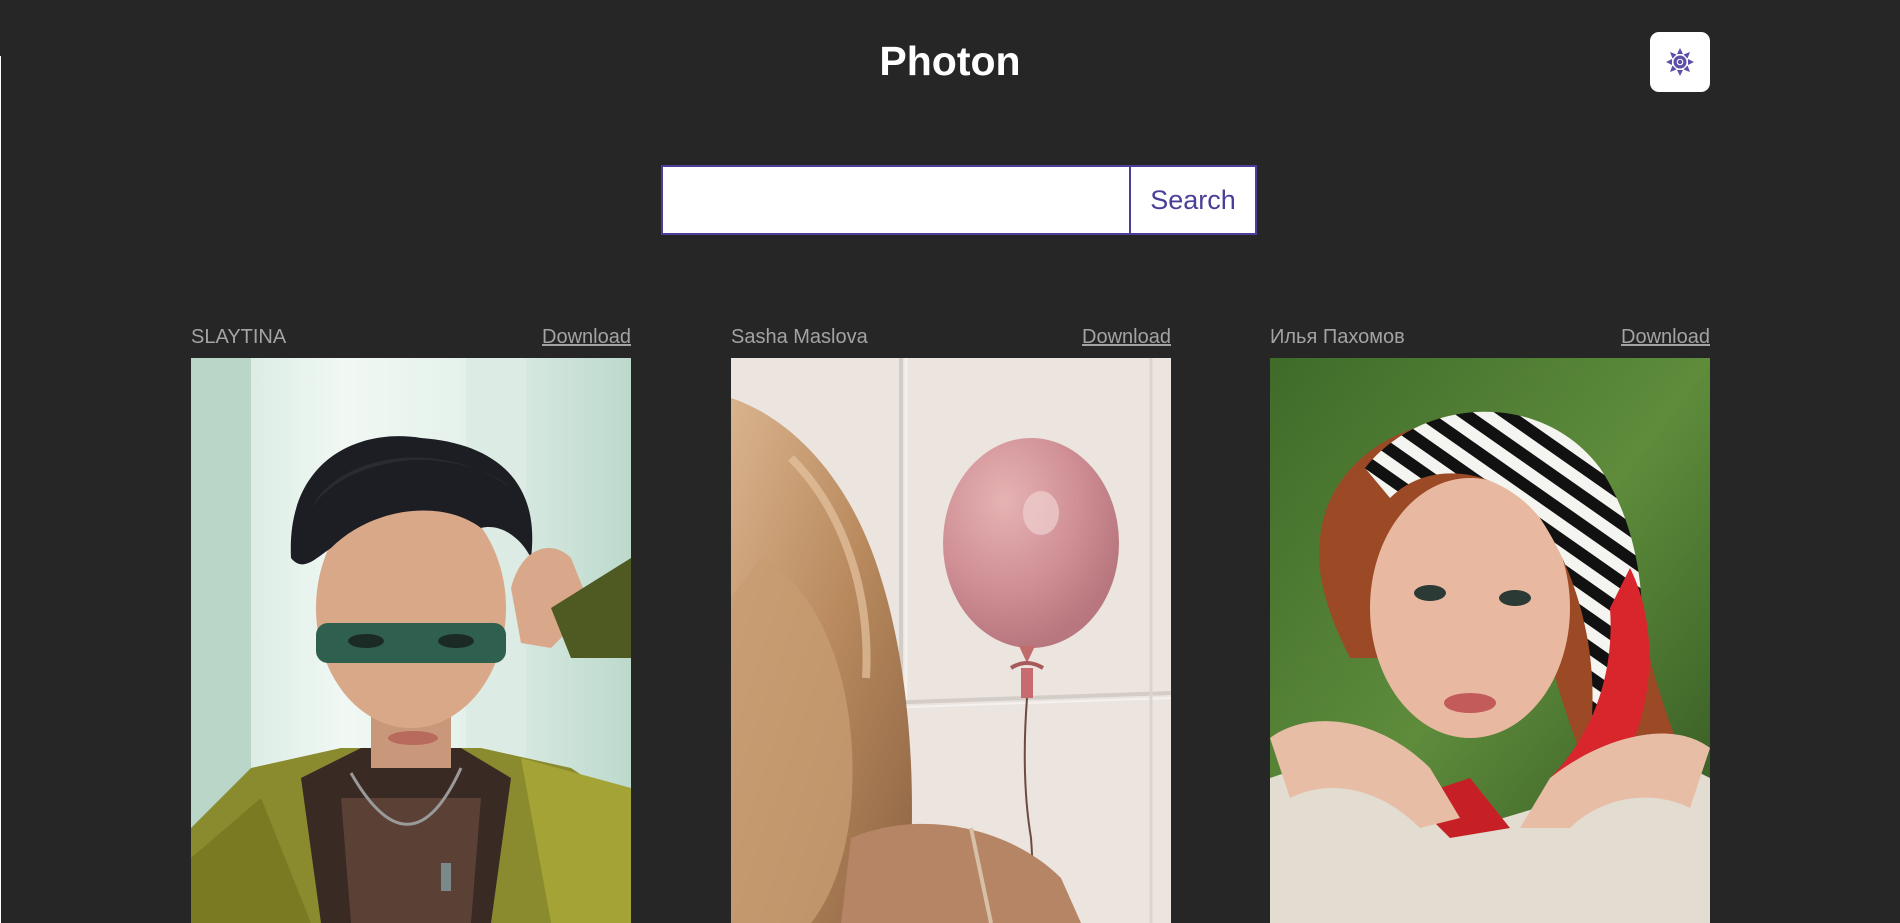  What do you see at coordinates (950, 61) in the screenshot?
I see `app-title: Photon` at bounding box center [950, 61].